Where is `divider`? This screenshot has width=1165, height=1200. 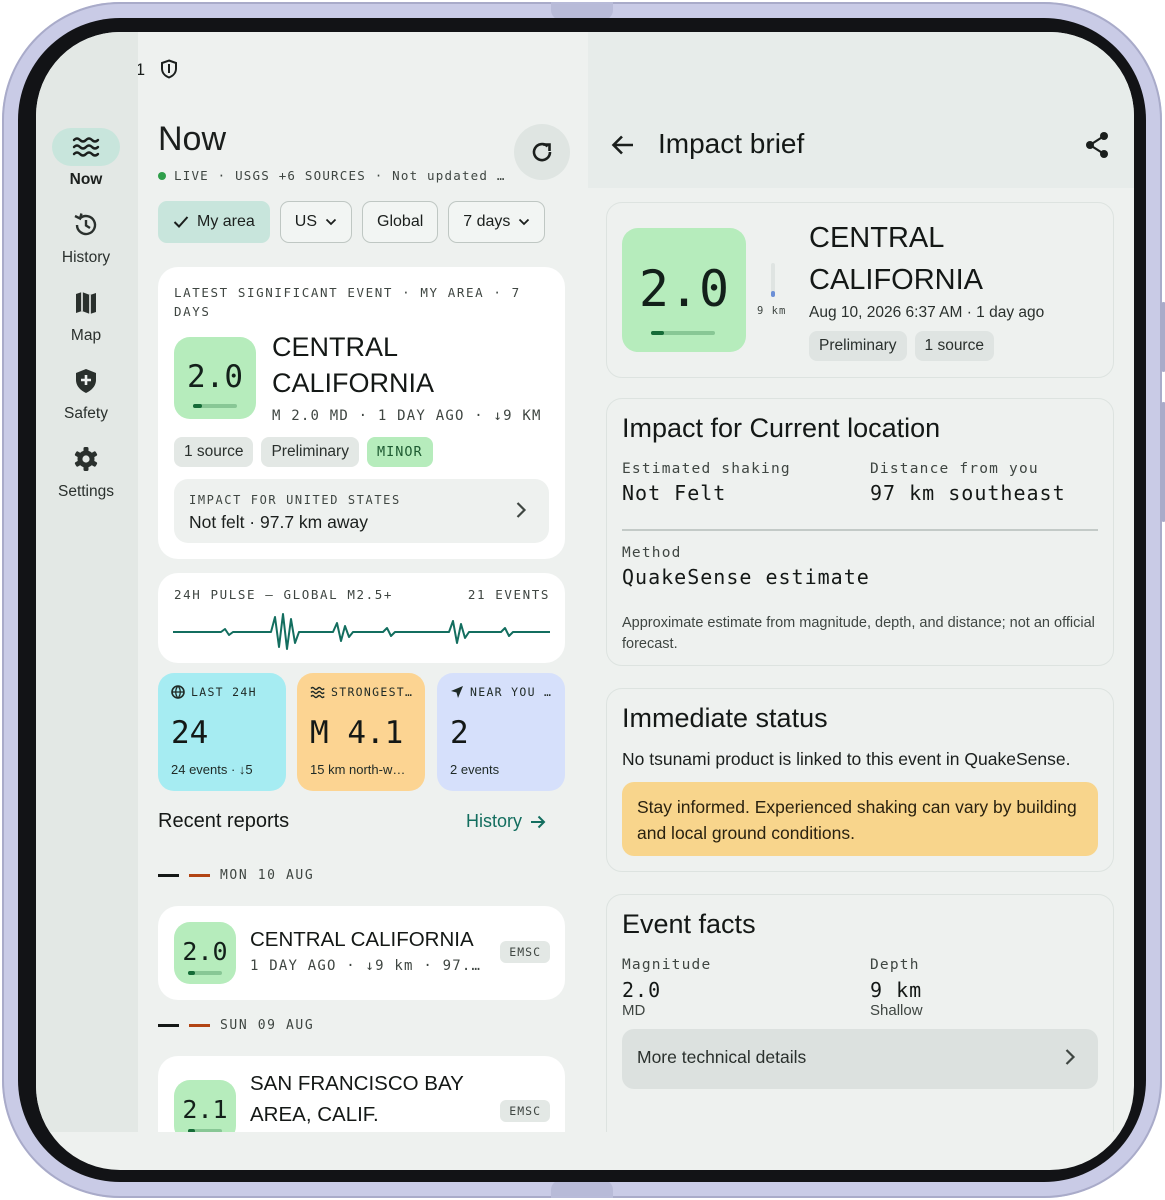 divider is located at coordinates (860, 530).